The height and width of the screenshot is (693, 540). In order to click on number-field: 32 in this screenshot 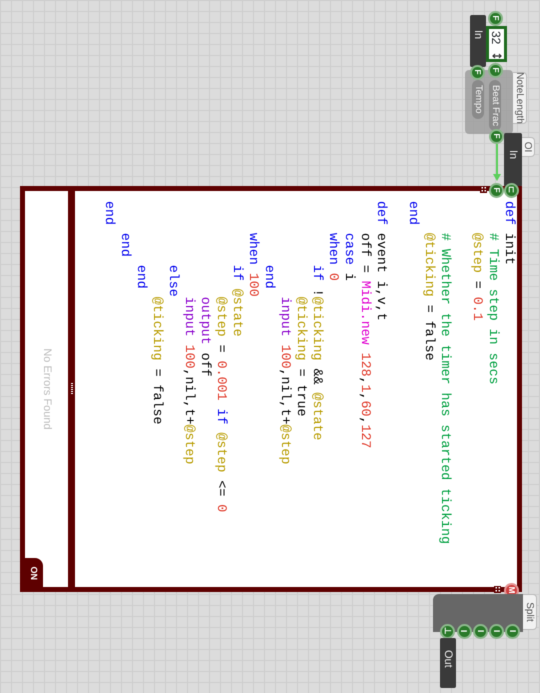, I will do `click(496, 44)`.